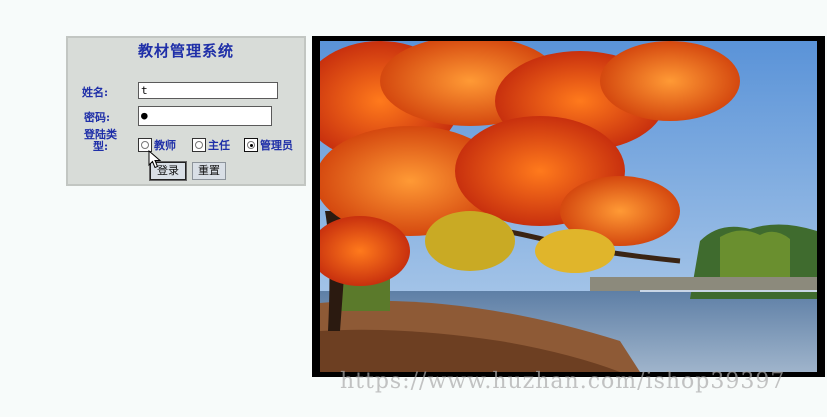  I want to click on radio-admin-circle, so click(251, 145).